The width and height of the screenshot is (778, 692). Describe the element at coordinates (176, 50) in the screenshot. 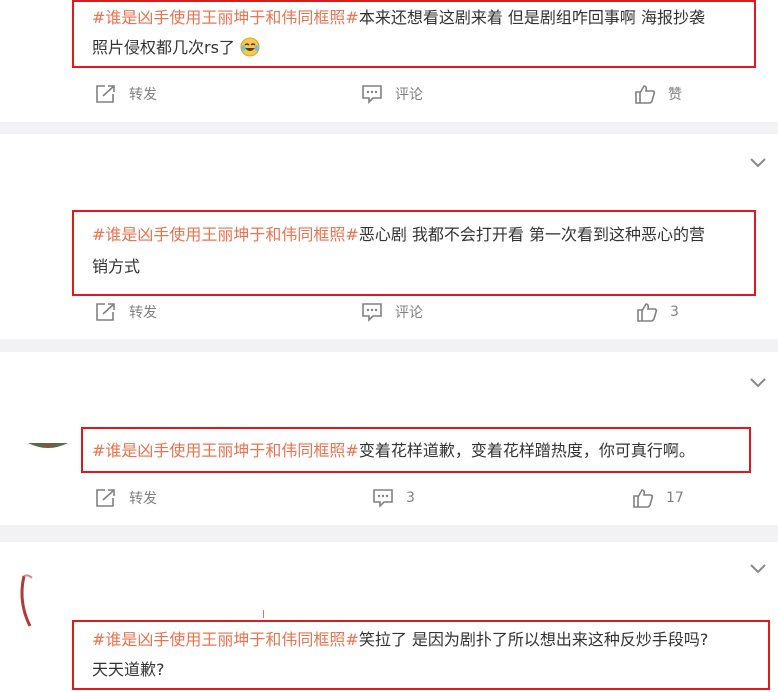

I see `post-text-line2: 照片侵权都几次rs了` at that location.